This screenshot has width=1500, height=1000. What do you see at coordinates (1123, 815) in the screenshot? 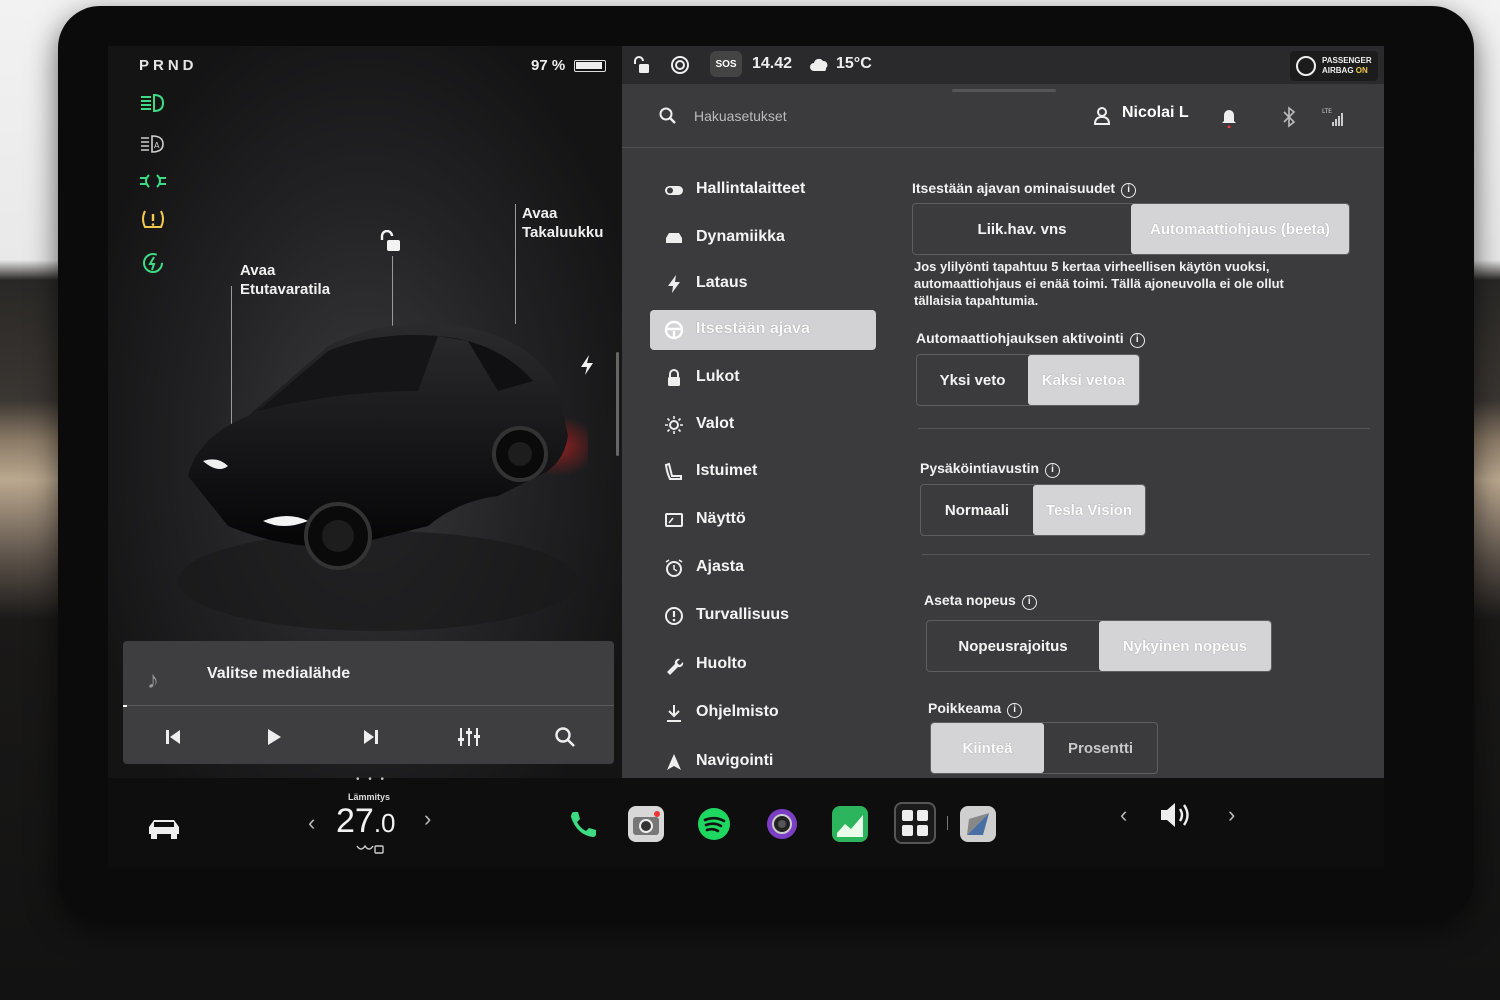
I see `volume-down-chevron-icon: ‹` at bounding box center [1123, 815].